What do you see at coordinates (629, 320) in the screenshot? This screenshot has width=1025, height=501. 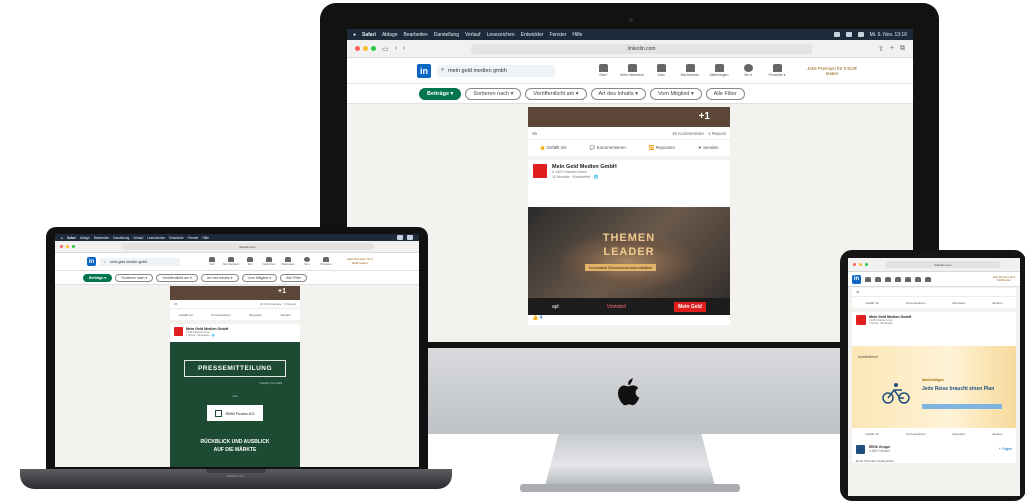 I see `reaction-count: 👍 4` at bounding box center [629, 320].